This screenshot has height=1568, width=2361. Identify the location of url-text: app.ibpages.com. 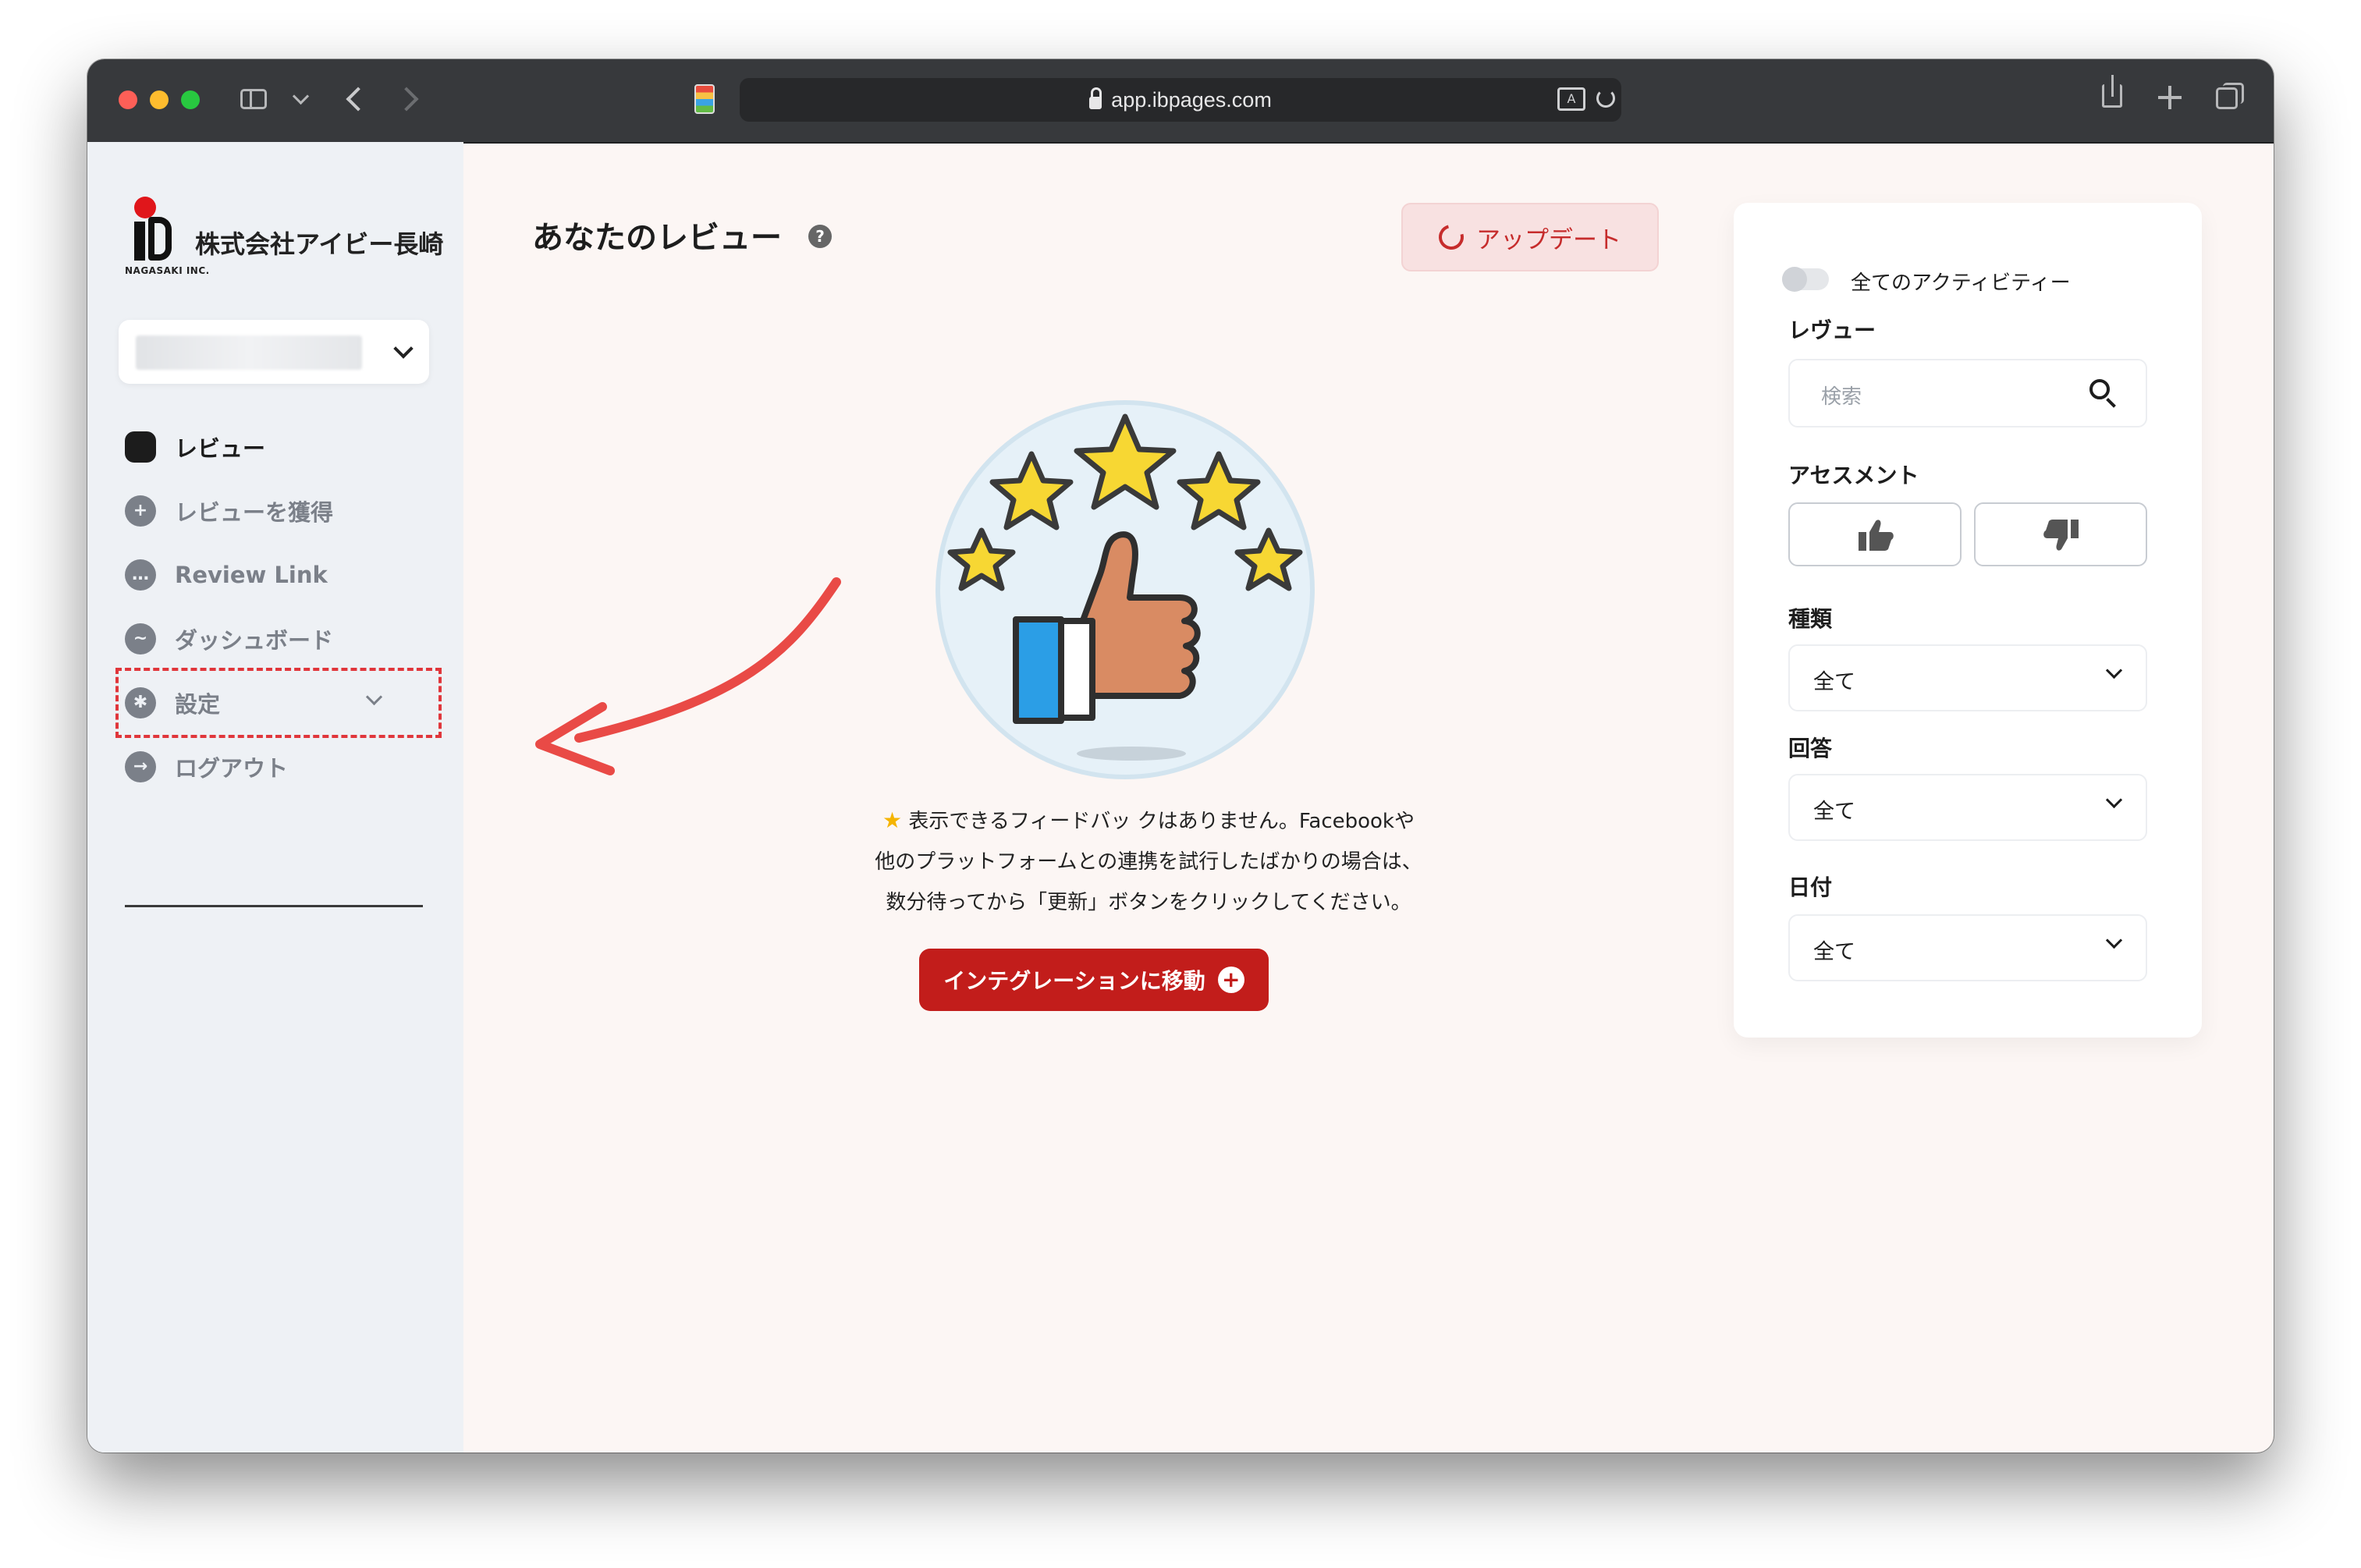
(1191, 100).